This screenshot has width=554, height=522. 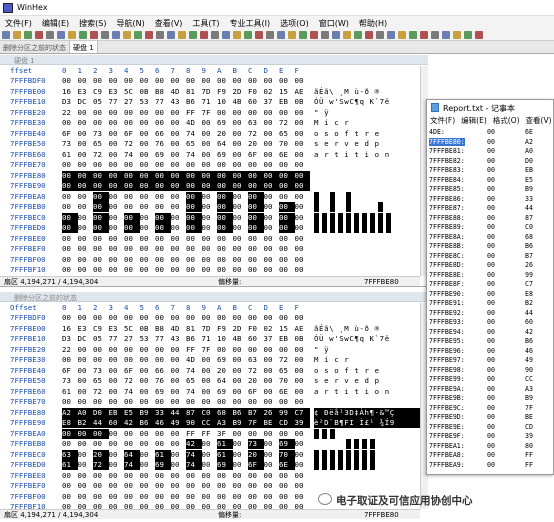 I want to click on hex-byte: 0B, so click(x=303, y=102).